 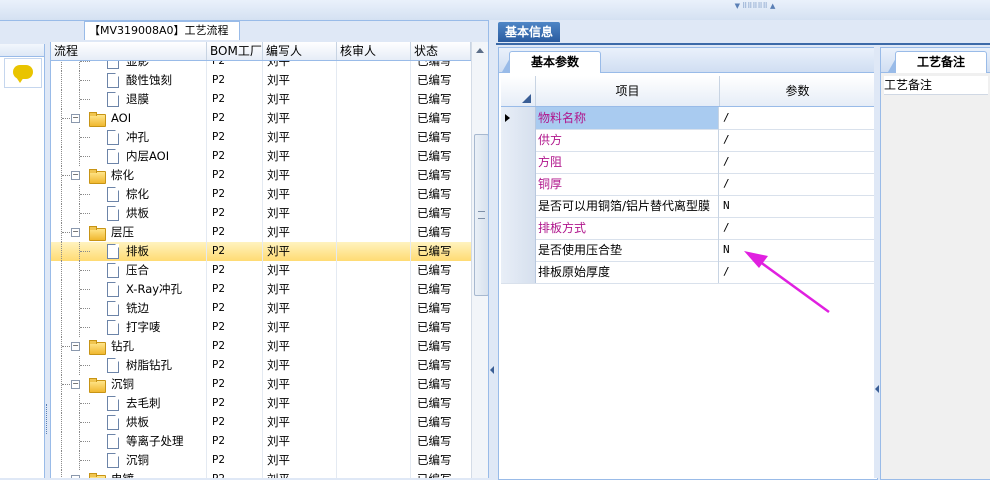 I want to click on tree-row: −电镀P2刘平已编写, so click(x=261, y=474).